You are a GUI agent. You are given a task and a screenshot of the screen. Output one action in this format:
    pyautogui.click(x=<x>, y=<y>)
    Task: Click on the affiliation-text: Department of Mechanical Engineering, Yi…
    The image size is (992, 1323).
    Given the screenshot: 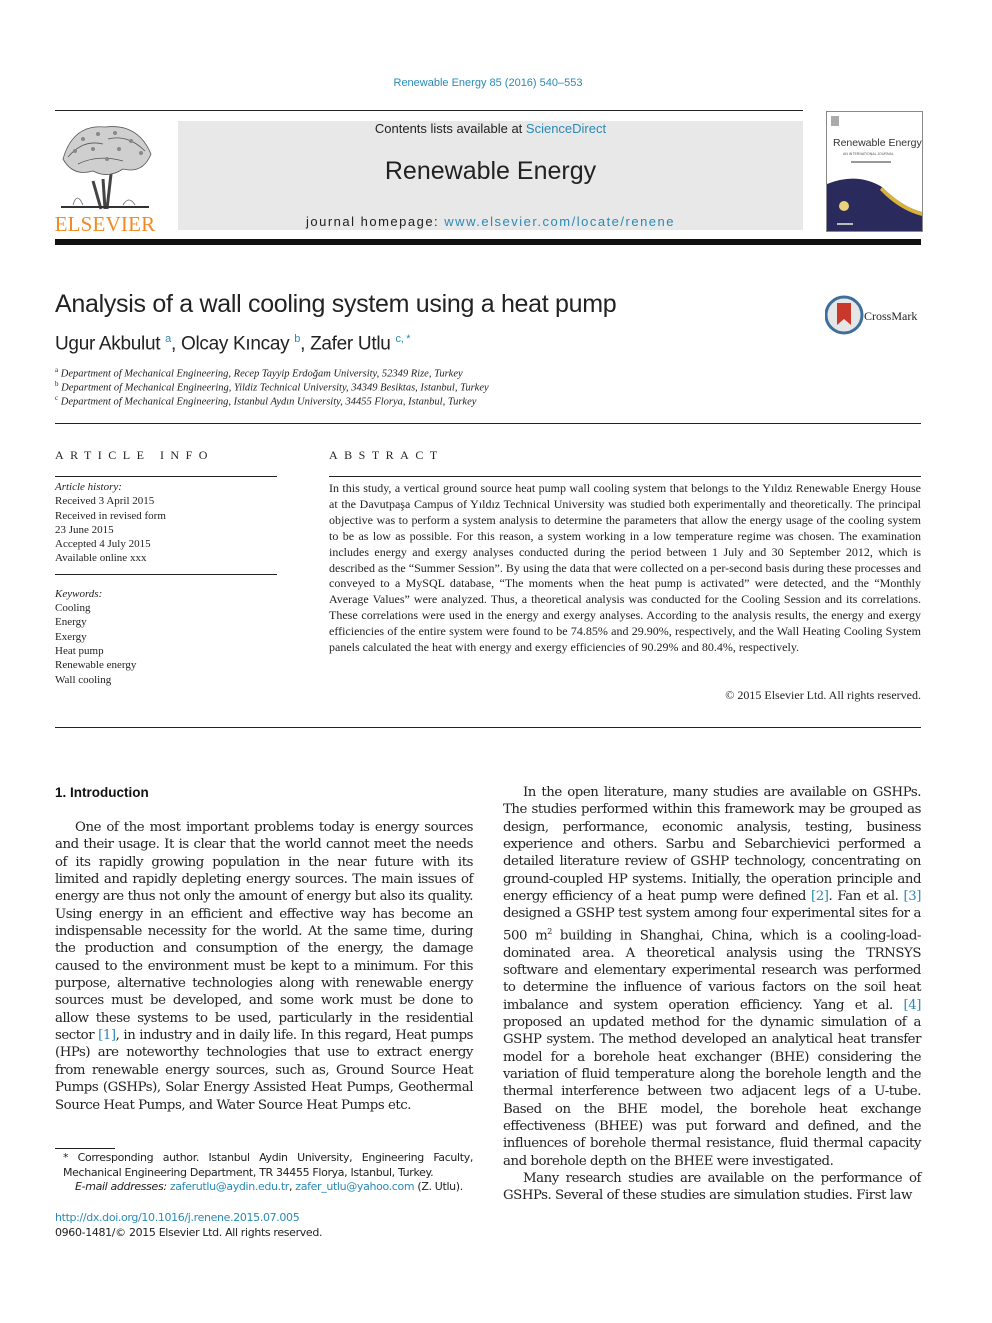 What is the action you would take?
    pyautogui.click(x=275, y=388)
    